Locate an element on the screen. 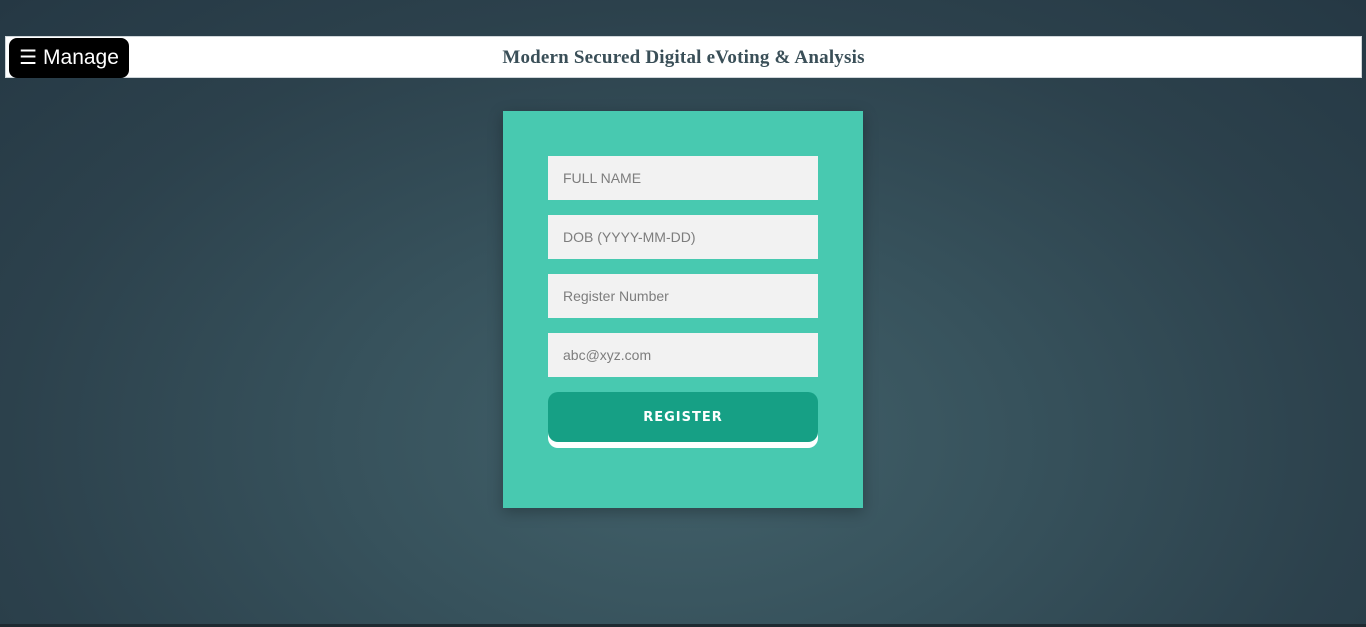 The width and height of the screenshot is (1366, 627). manage-label: Manage is located at coordinates (81, 57).